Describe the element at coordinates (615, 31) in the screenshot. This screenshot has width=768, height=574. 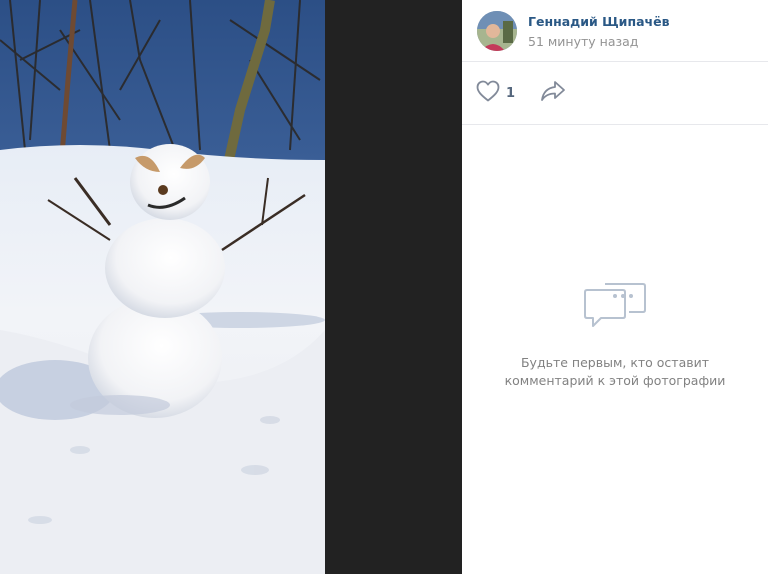
I see `post-header: Геннадий Щипачёв 51 минуту назад` at that location.